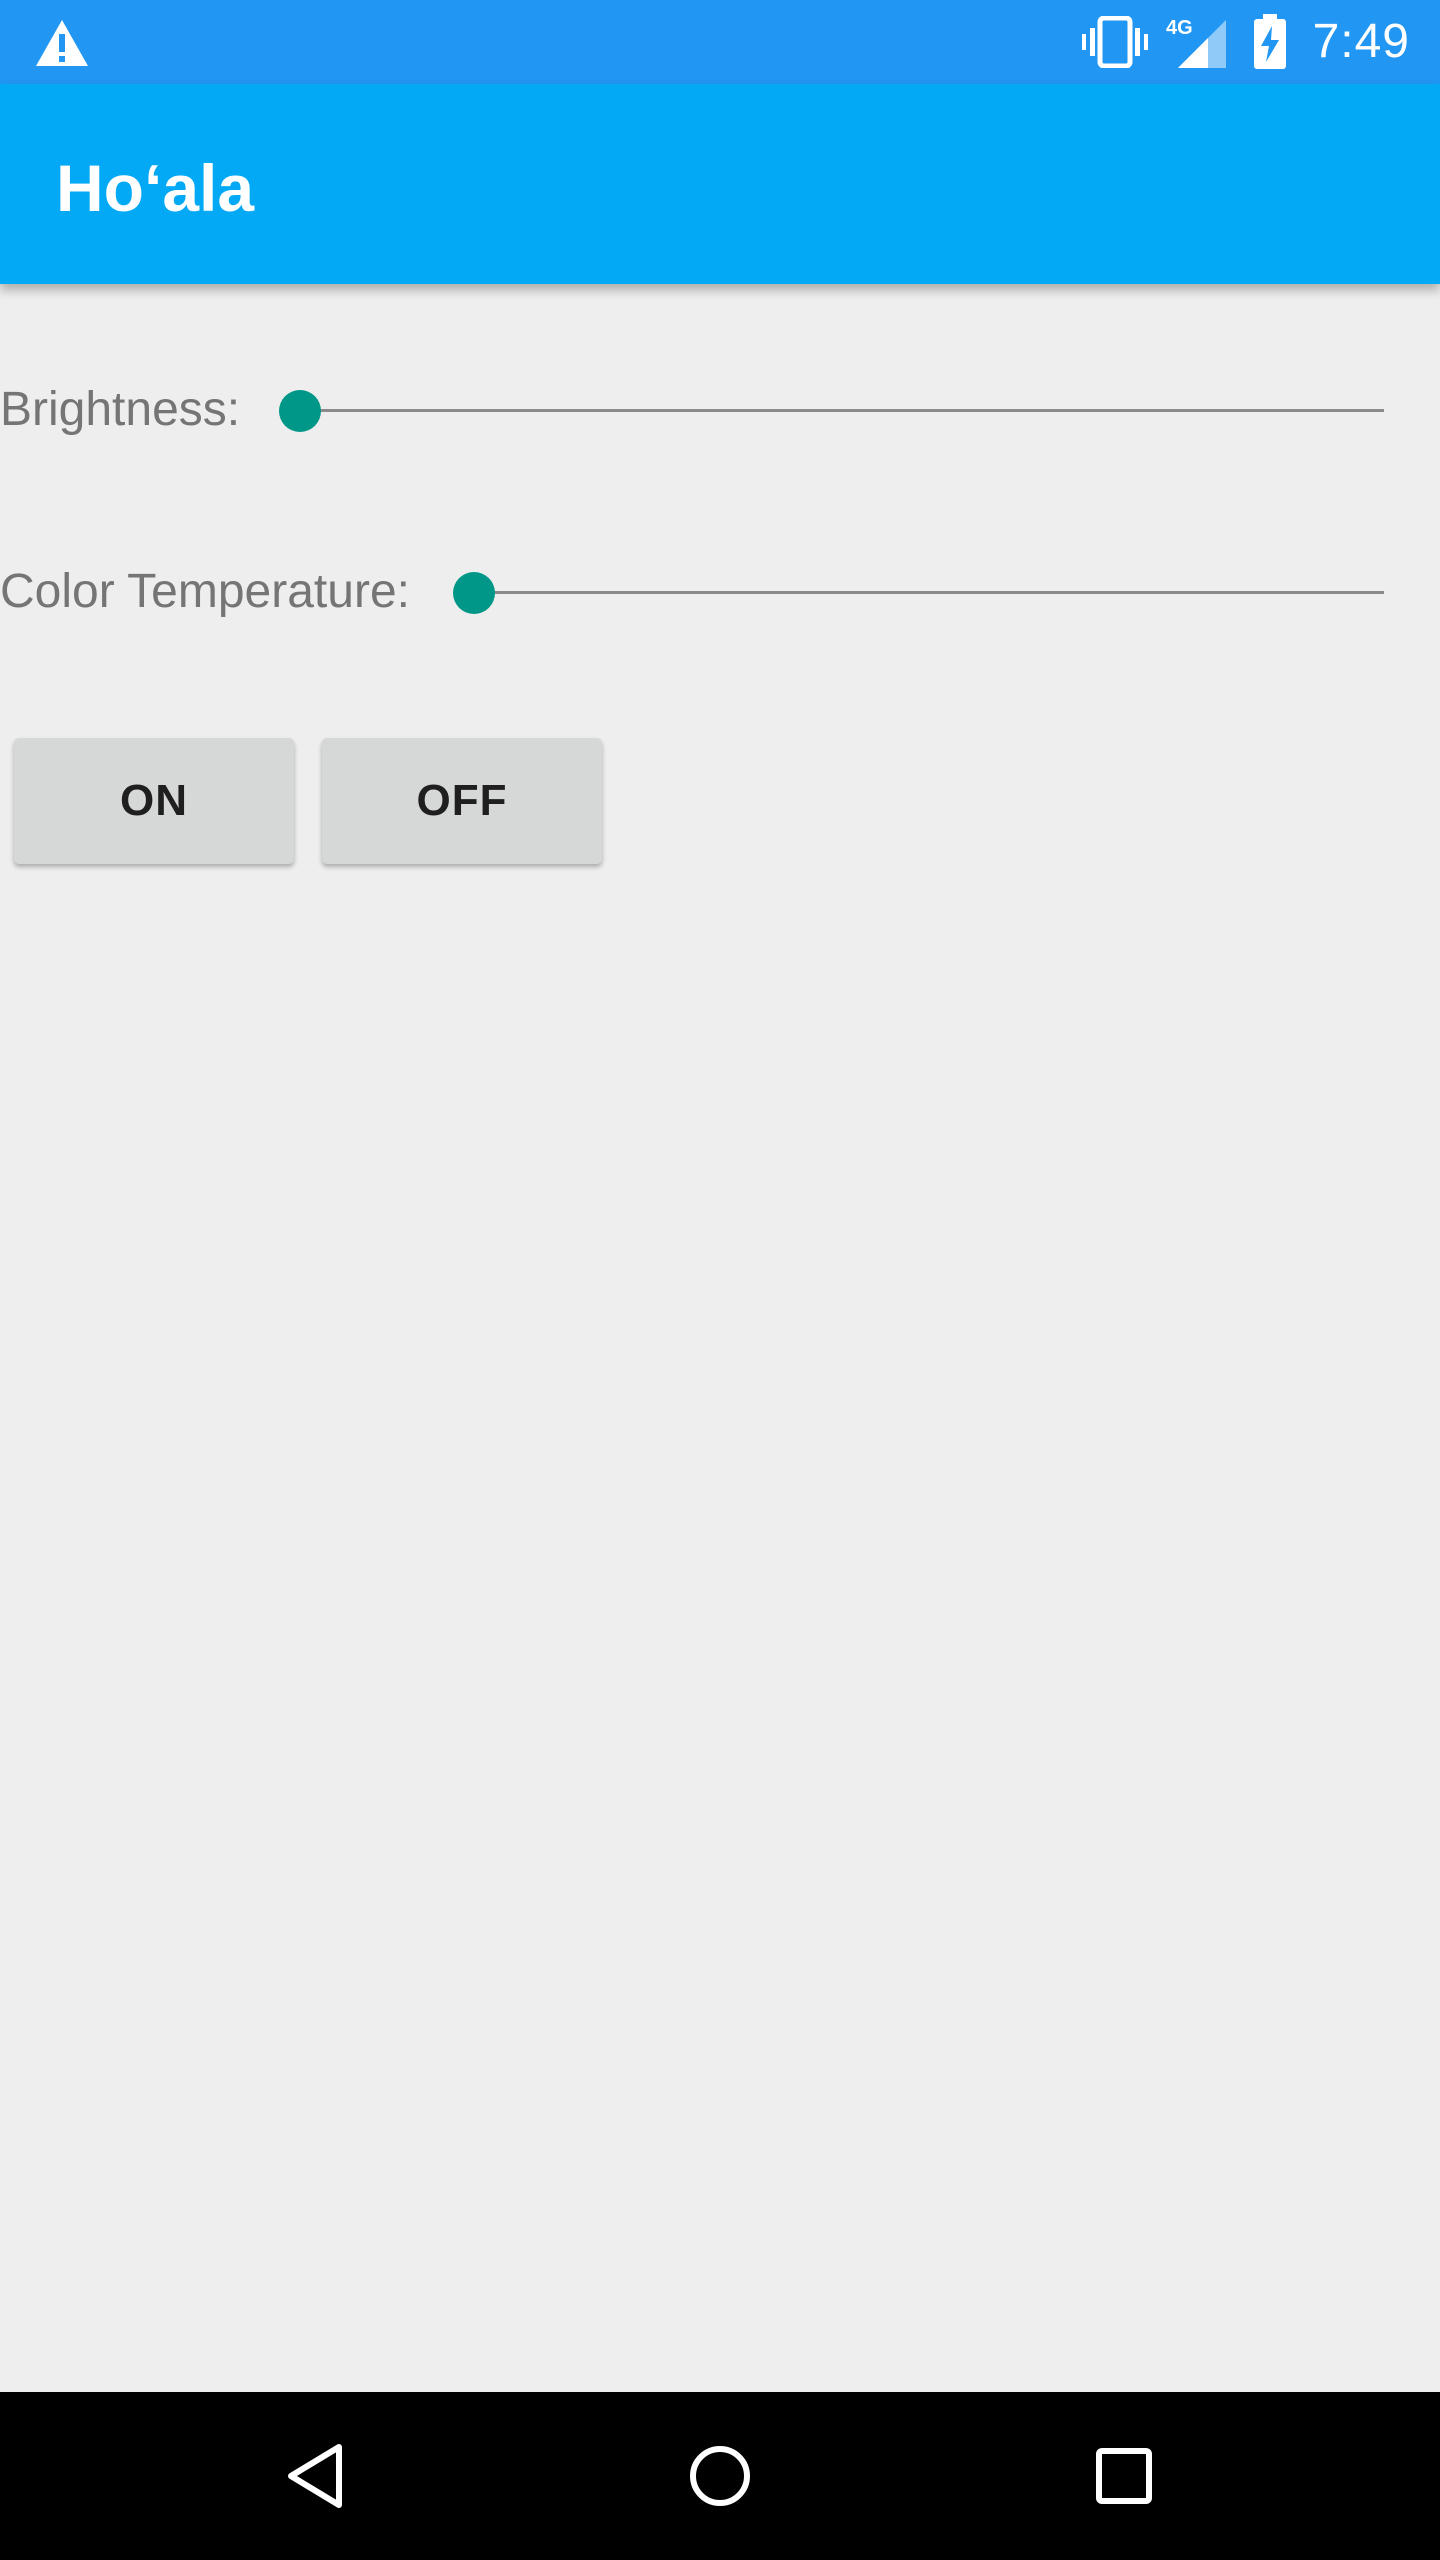 This screenshot has height=2560, width=1440. What do you see at coordinates (1361, 41) in the screenshot?
I see `status-clock: 7:49` at bounding box center [1361, 41].